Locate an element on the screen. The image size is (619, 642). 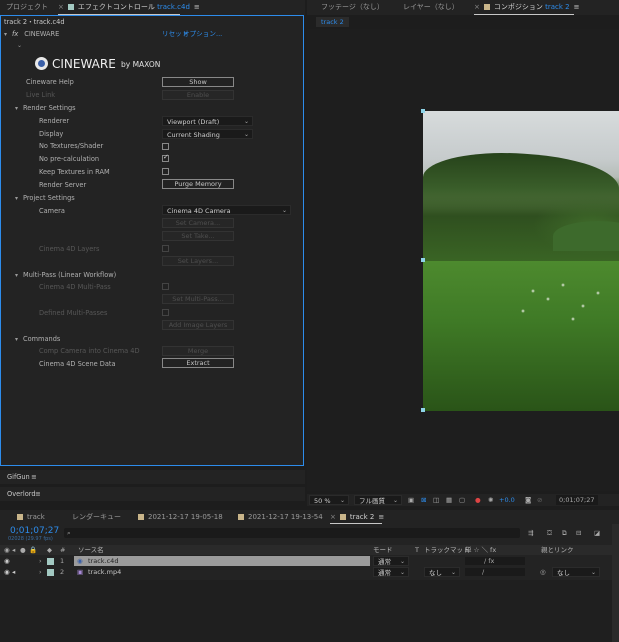
tab-footage: フッテージ（なし） is located at coordinates (352, 7).